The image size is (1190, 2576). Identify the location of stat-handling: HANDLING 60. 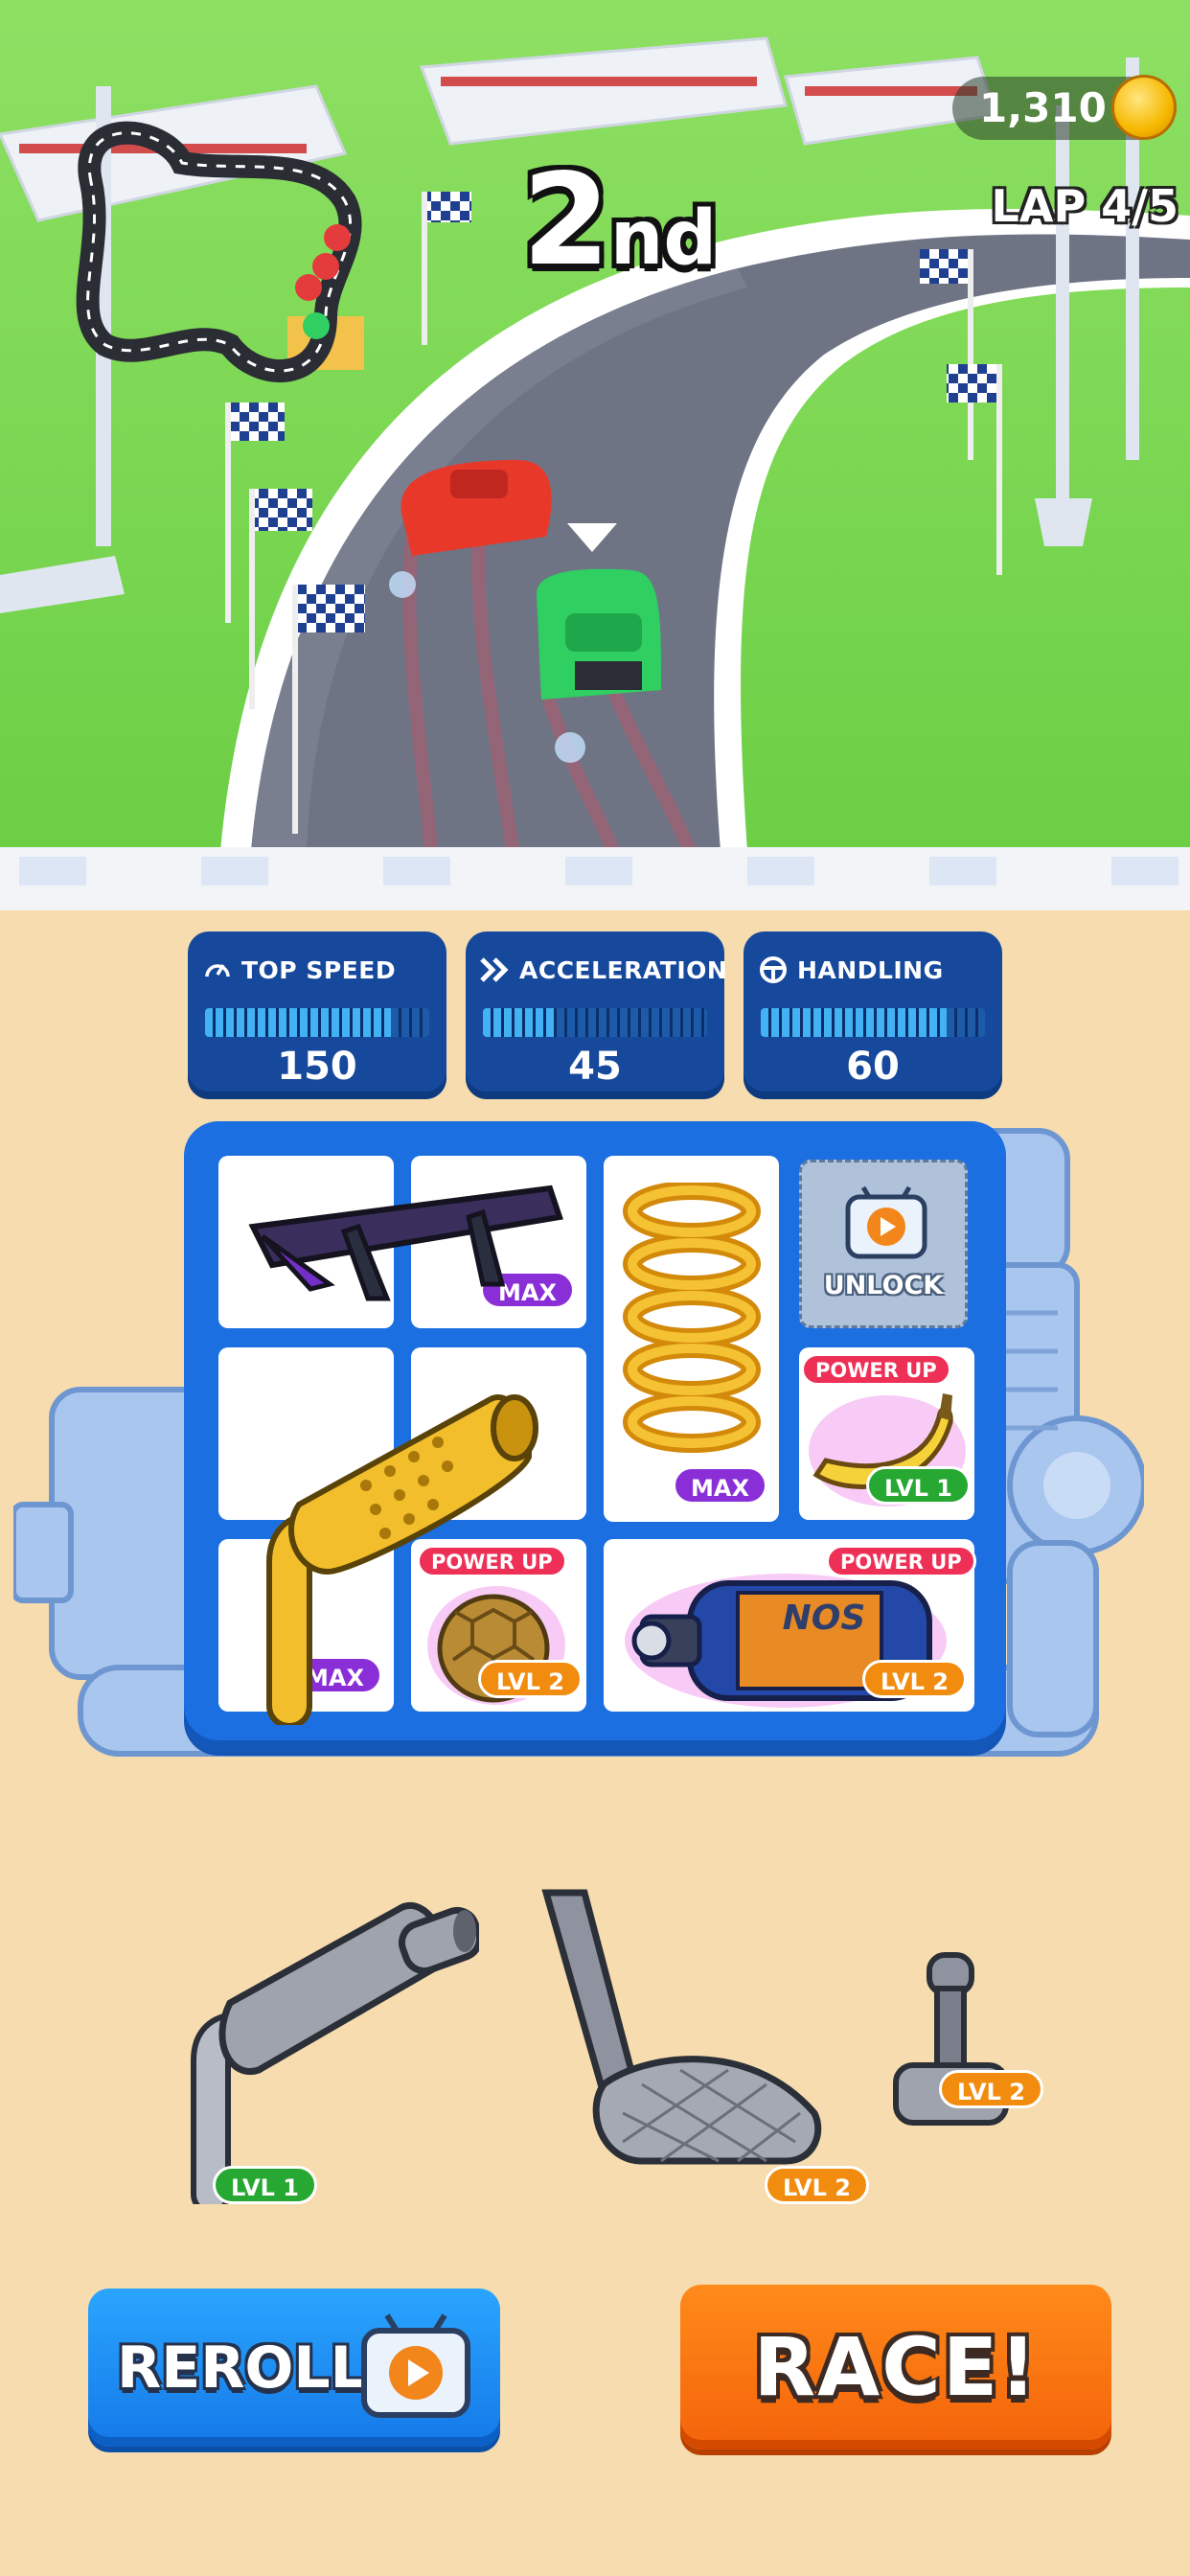
(873, 1016).